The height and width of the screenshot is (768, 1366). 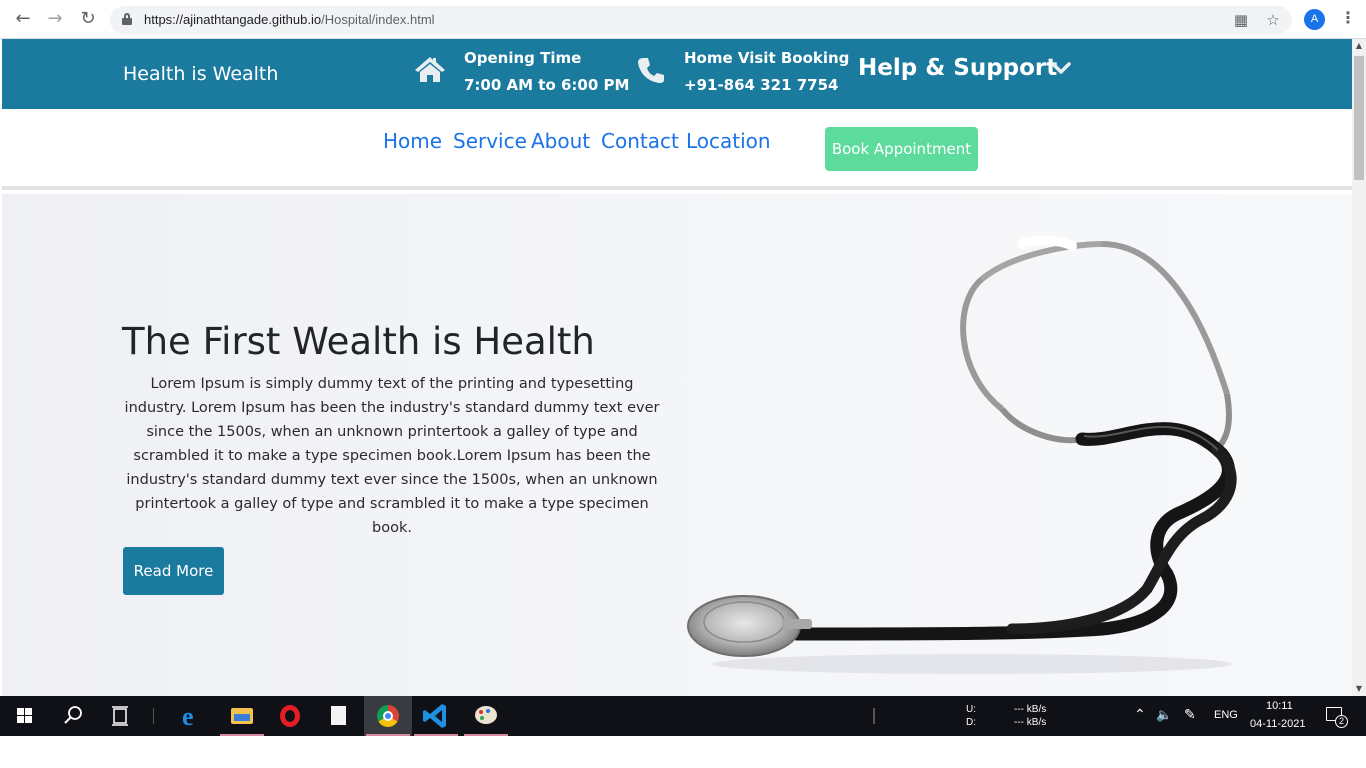 What do you see at coordinates (290, 716) in the screenshot?
I see `opera-browser-icon` at bounding box center [290, 716].